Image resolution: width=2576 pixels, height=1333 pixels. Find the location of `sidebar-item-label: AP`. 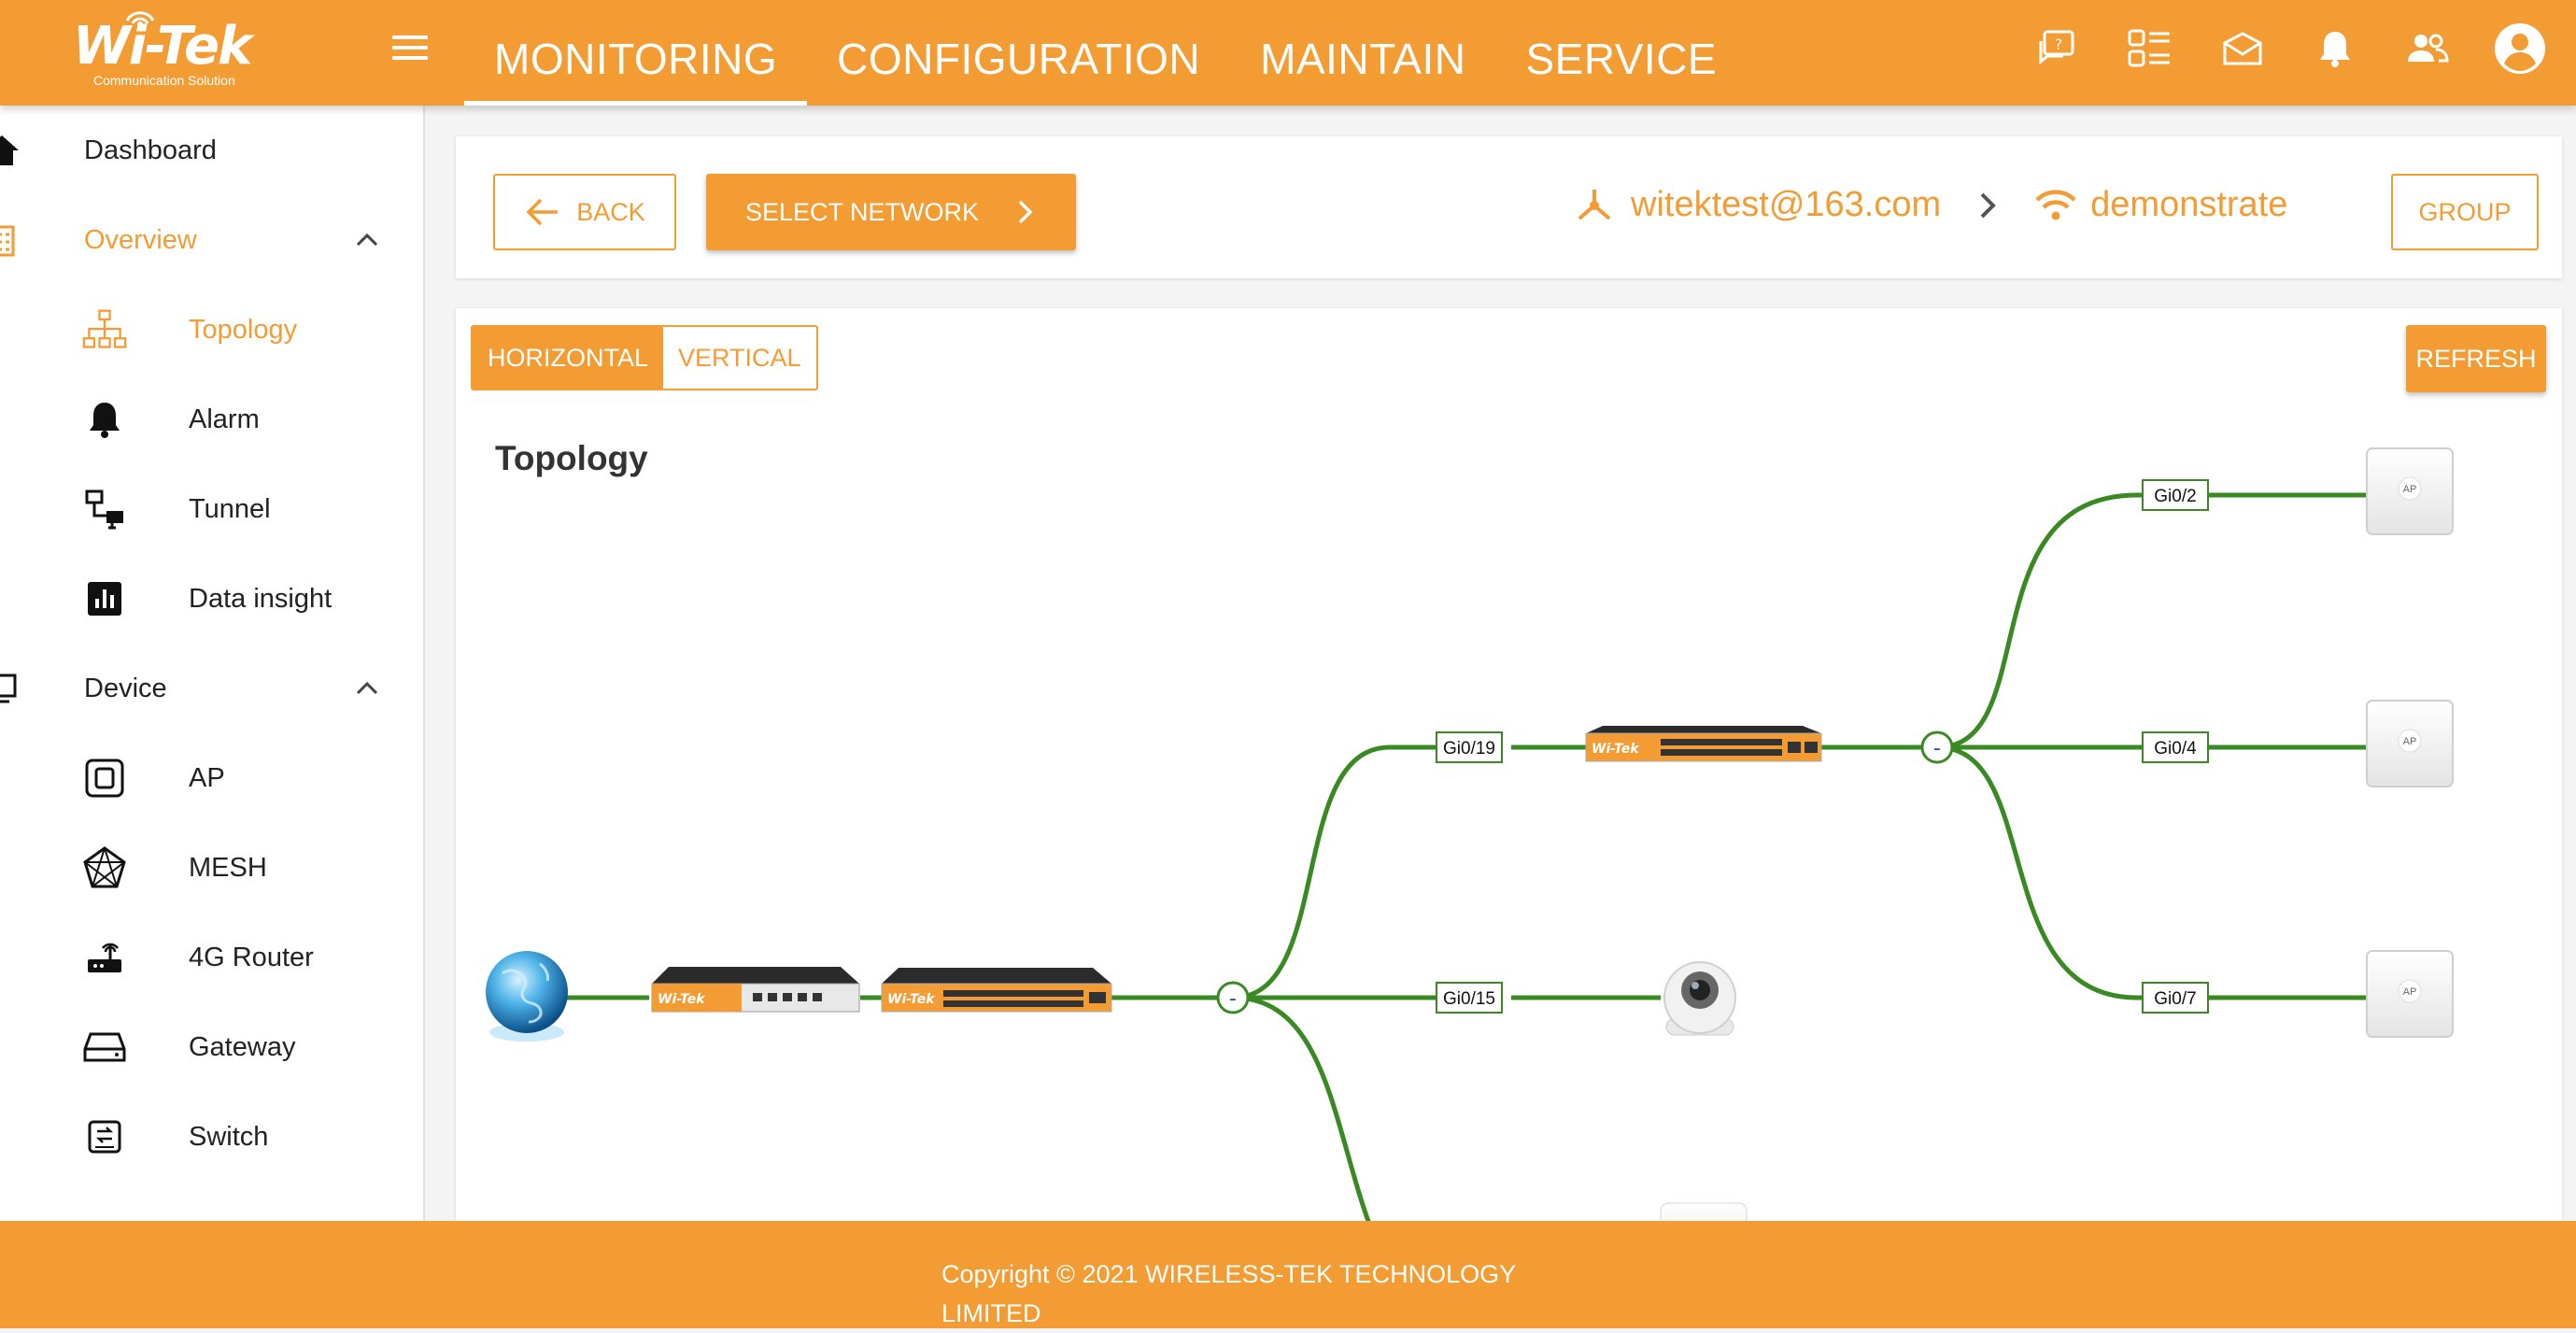

sidebar-item-label: AP is located at coordinates (207, 777).